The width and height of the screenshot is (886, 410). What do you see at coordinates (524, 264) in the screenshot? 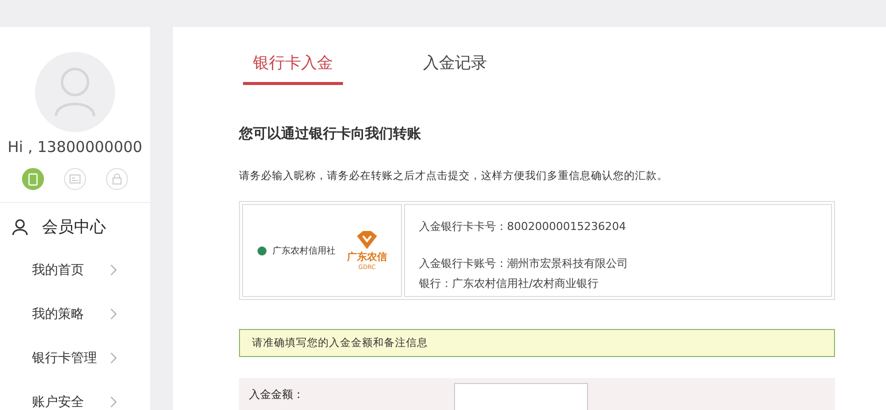
I see `bank-detail-text: 入金银行卡账号：潮州市宏景科技有限公司` at bounding box center [524, 264].